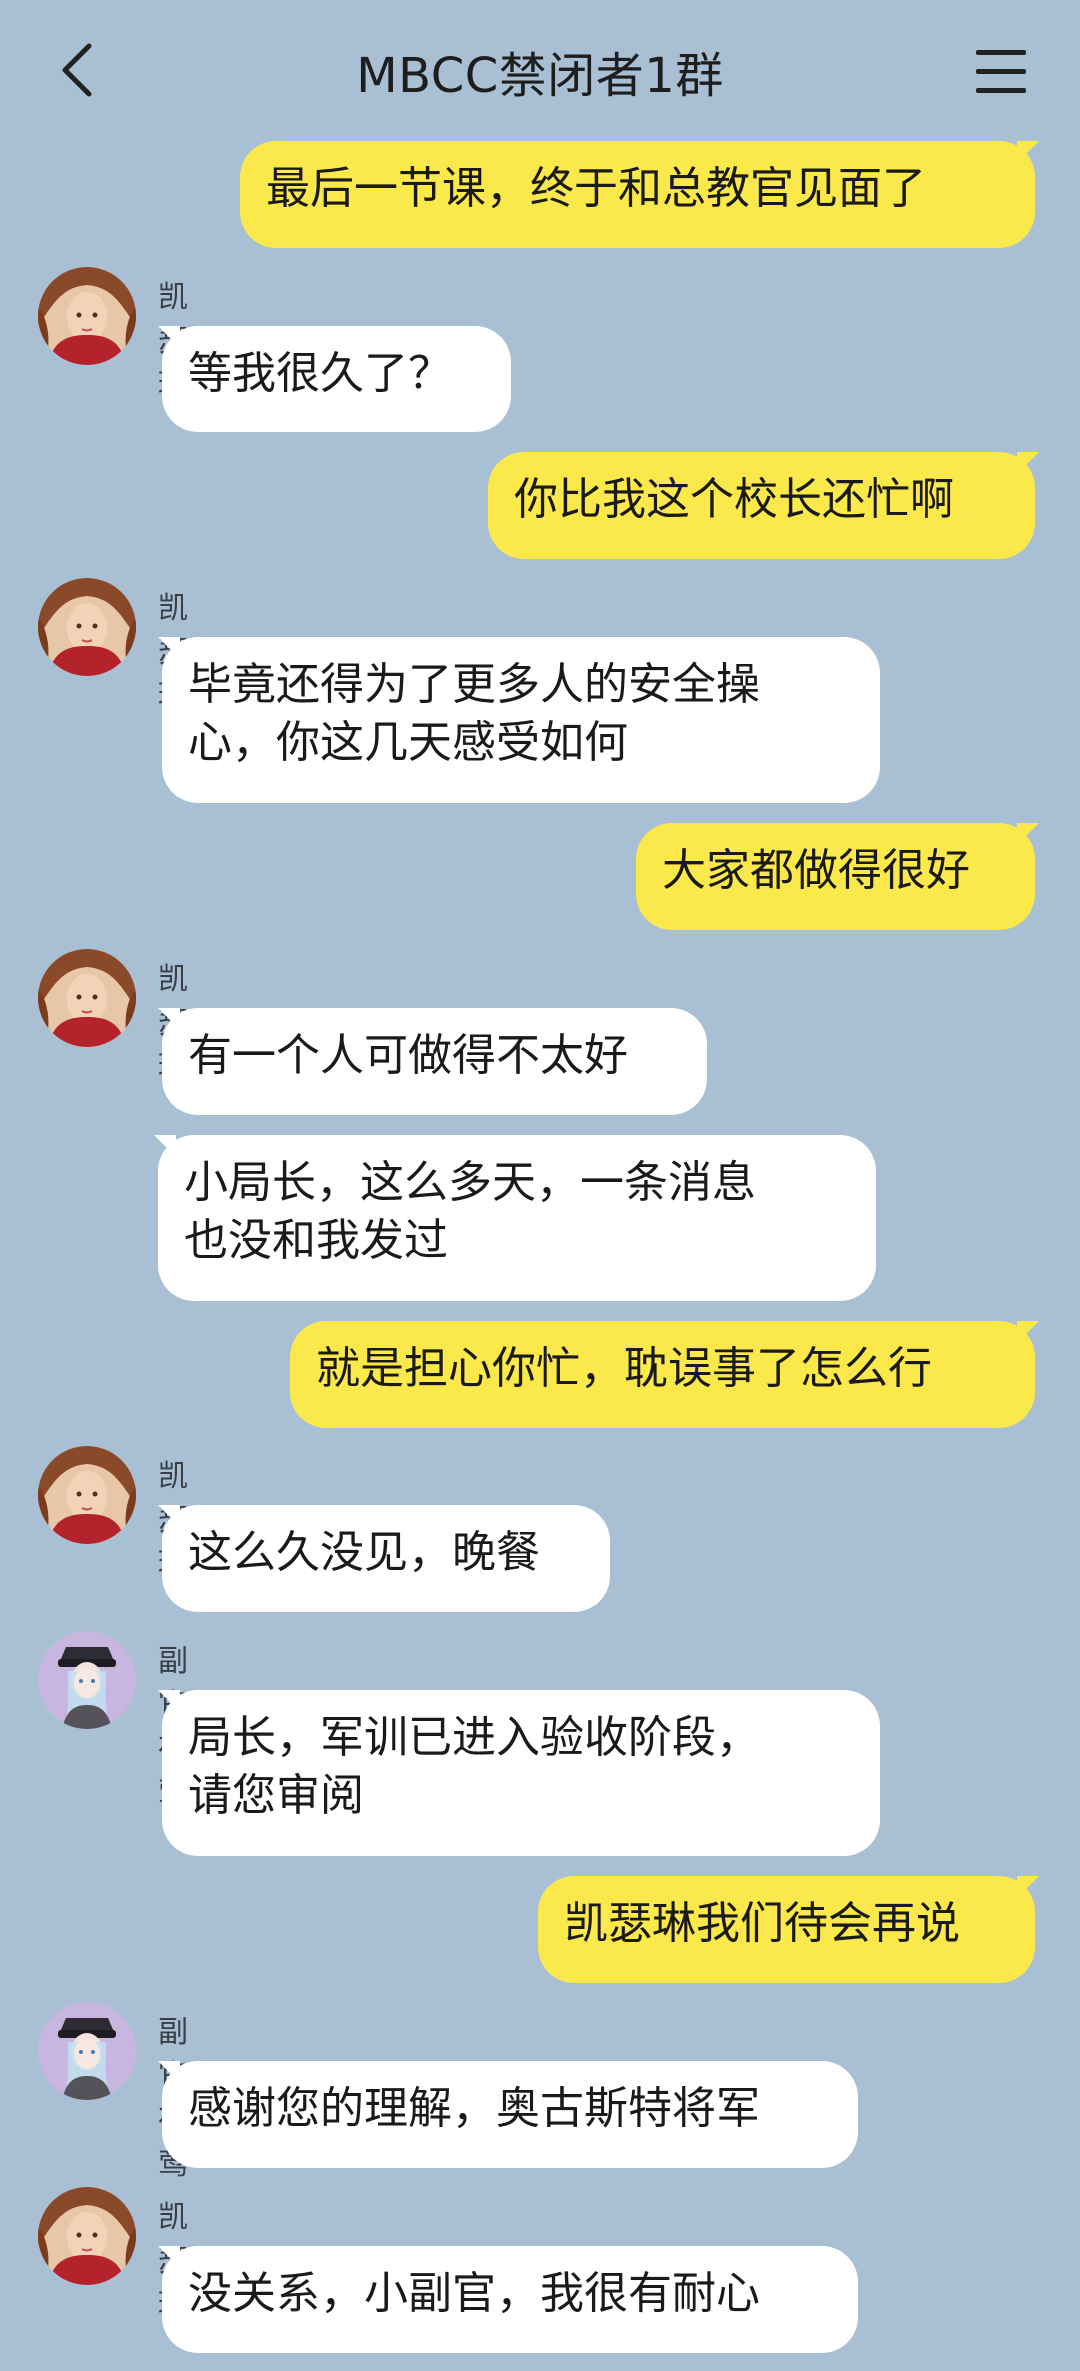  Describe the element at coordinates (540, 76) in the screenshot. I see `chat-title: MBCC禁闭者1群` at that location.